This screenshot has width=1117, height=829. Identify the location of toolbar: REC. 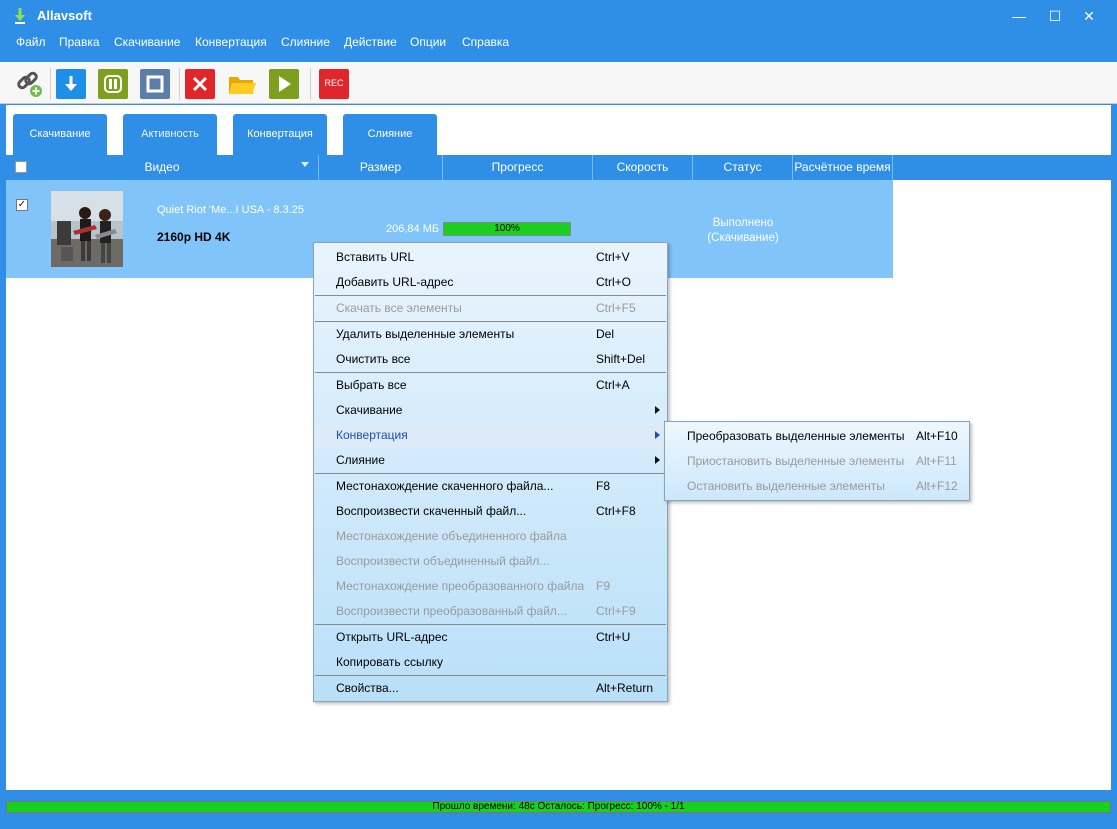
(558, 83).